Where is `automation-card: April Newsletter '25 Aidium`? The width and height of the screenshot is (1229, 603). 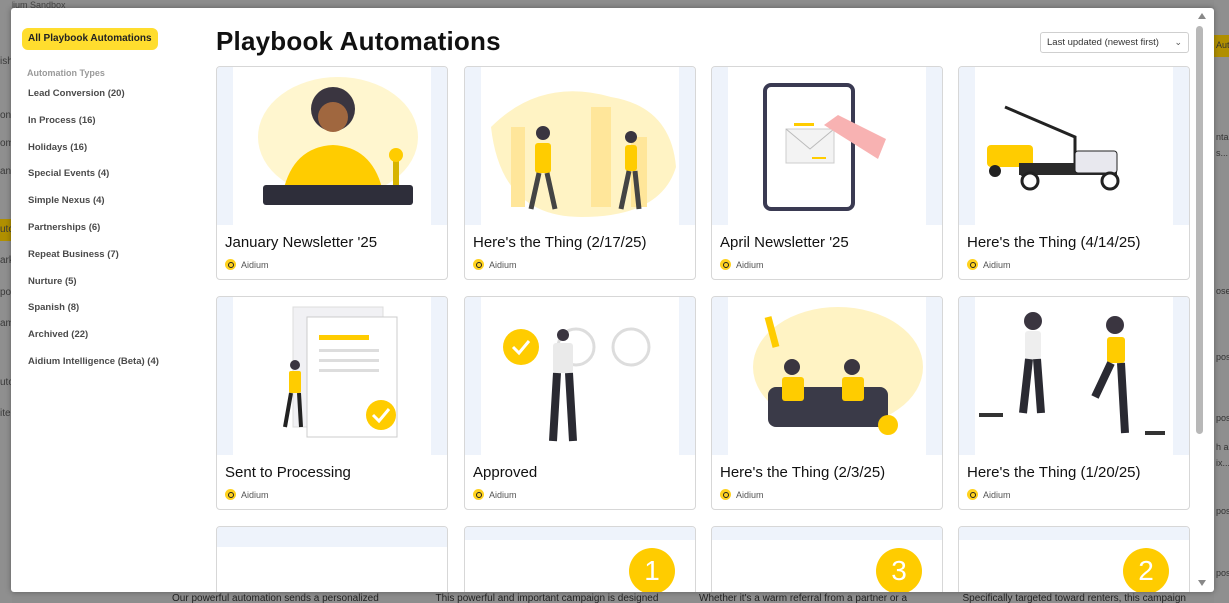 automation-card: April Newsletter '25 Aidium is located at coordinates (827, 173).